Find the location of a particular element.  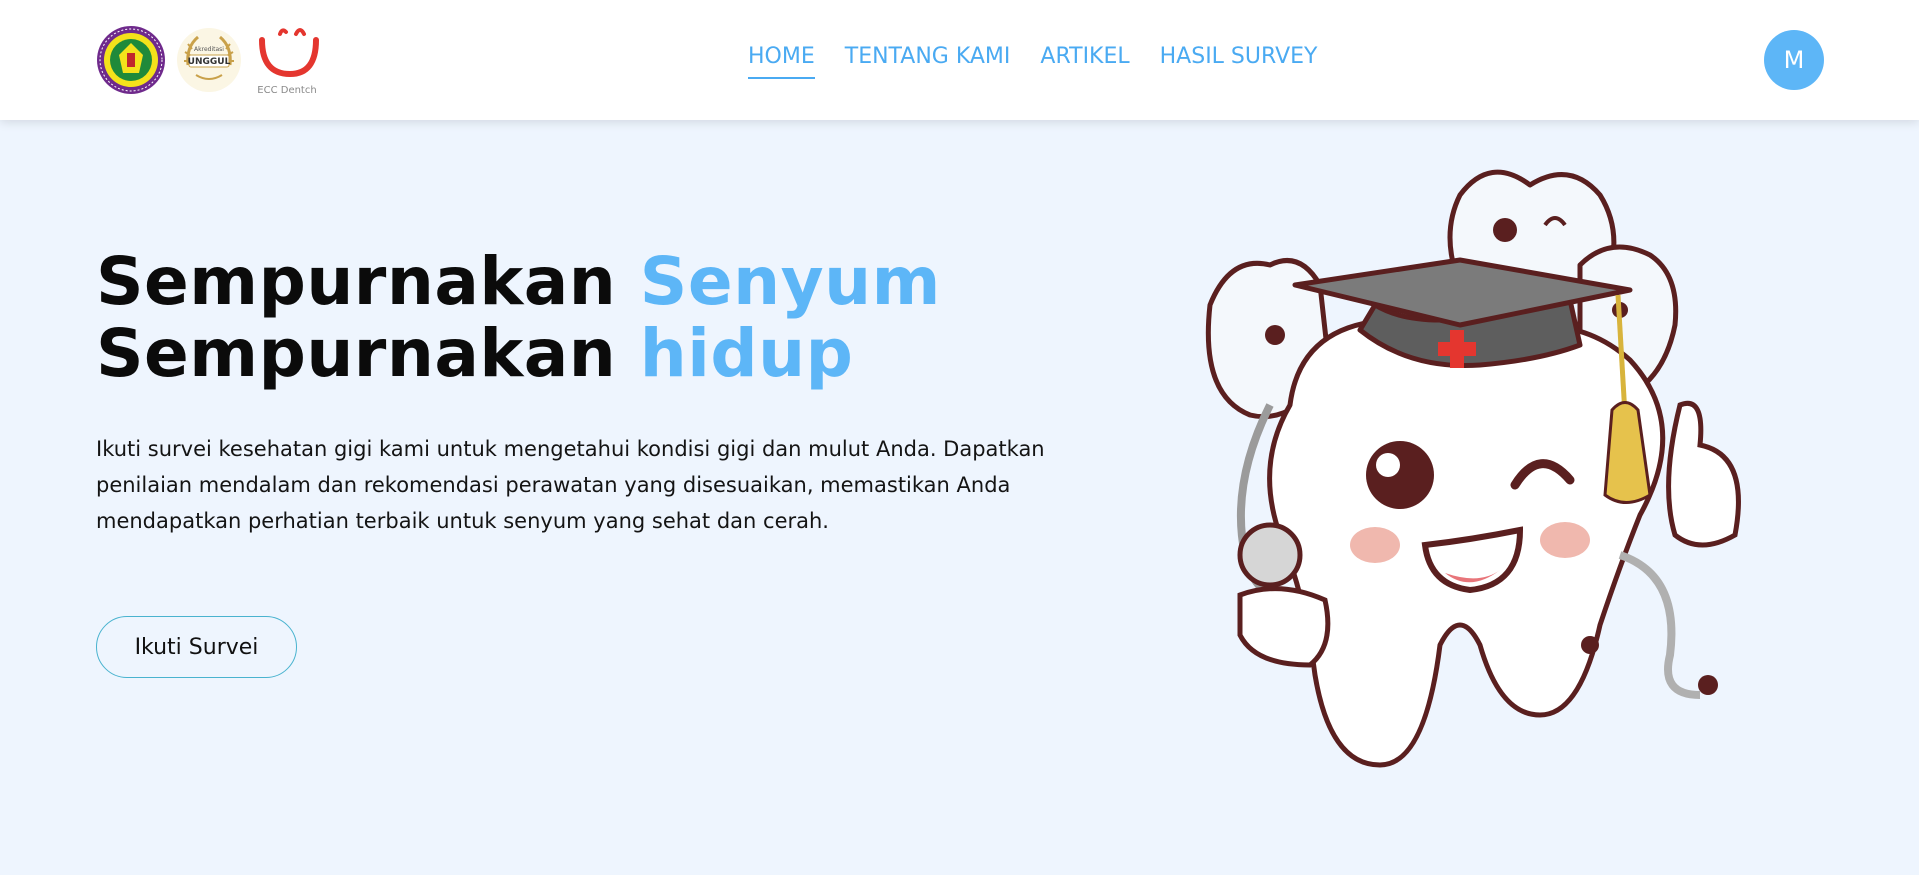

nav-hasil-survey: HASIL SURVEY is located at coordinates (1239, 61).